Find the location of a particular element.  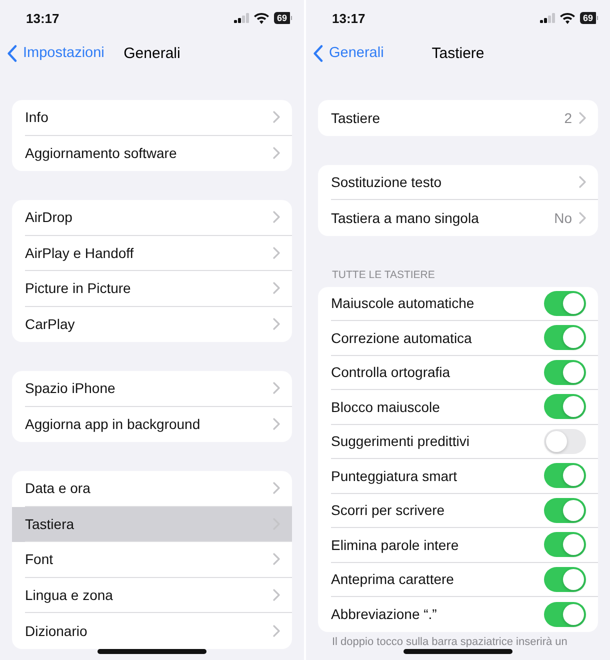

settings-row: Tastiera is located at coordinates (152, 524).